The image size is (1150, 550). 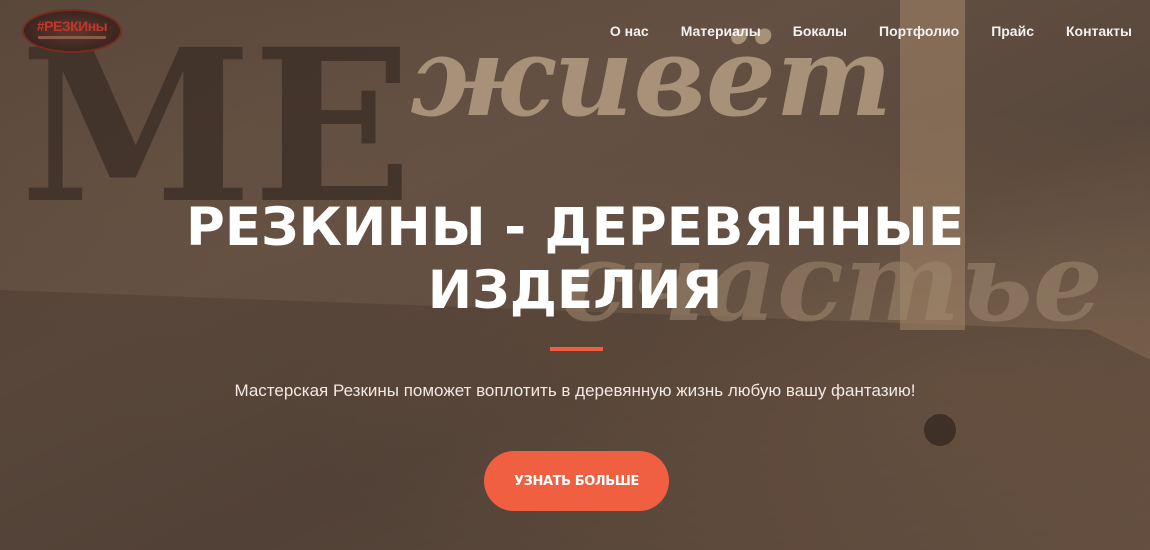 What do you see at coordinates (72, 37) in the screenshot?
I see `logo-tagline-stroke` at bounding box center [72, 37].